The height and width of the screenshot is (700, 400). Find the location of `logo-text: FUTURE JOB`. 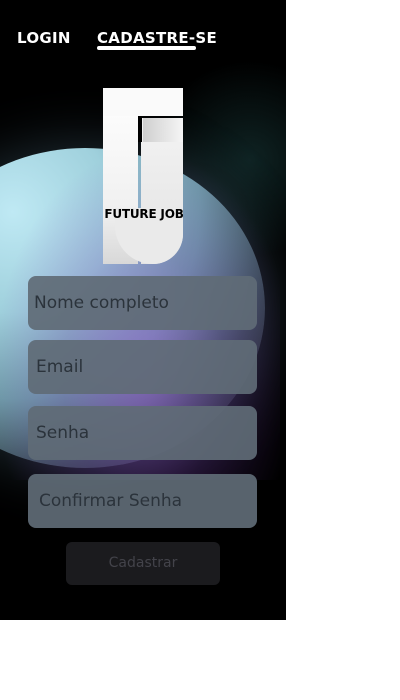

logo-text: FUTURE JOB is located at coordinates (144, 214).